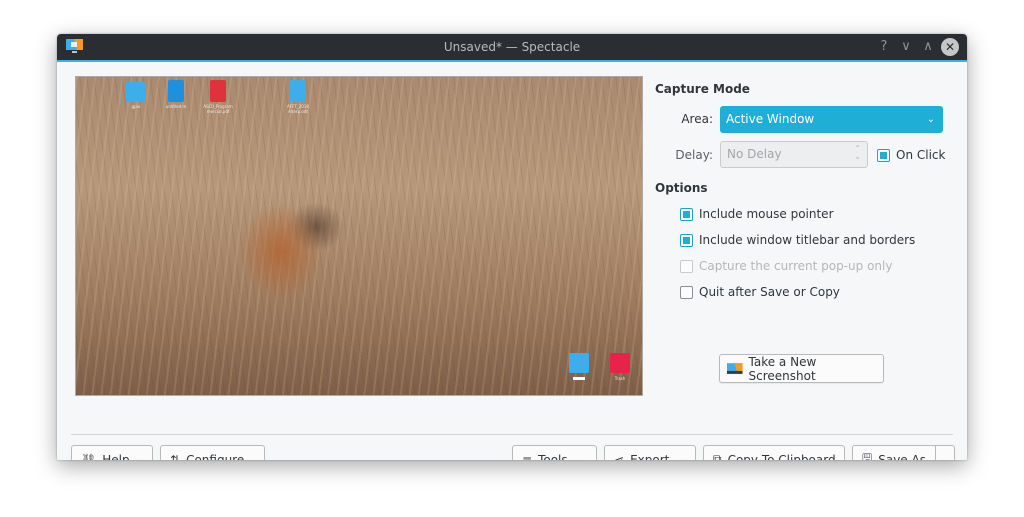  What do you see at coordinates (176, 91) in the screenshot?
I see `c-file-icon` at bounding box center [176, 91].